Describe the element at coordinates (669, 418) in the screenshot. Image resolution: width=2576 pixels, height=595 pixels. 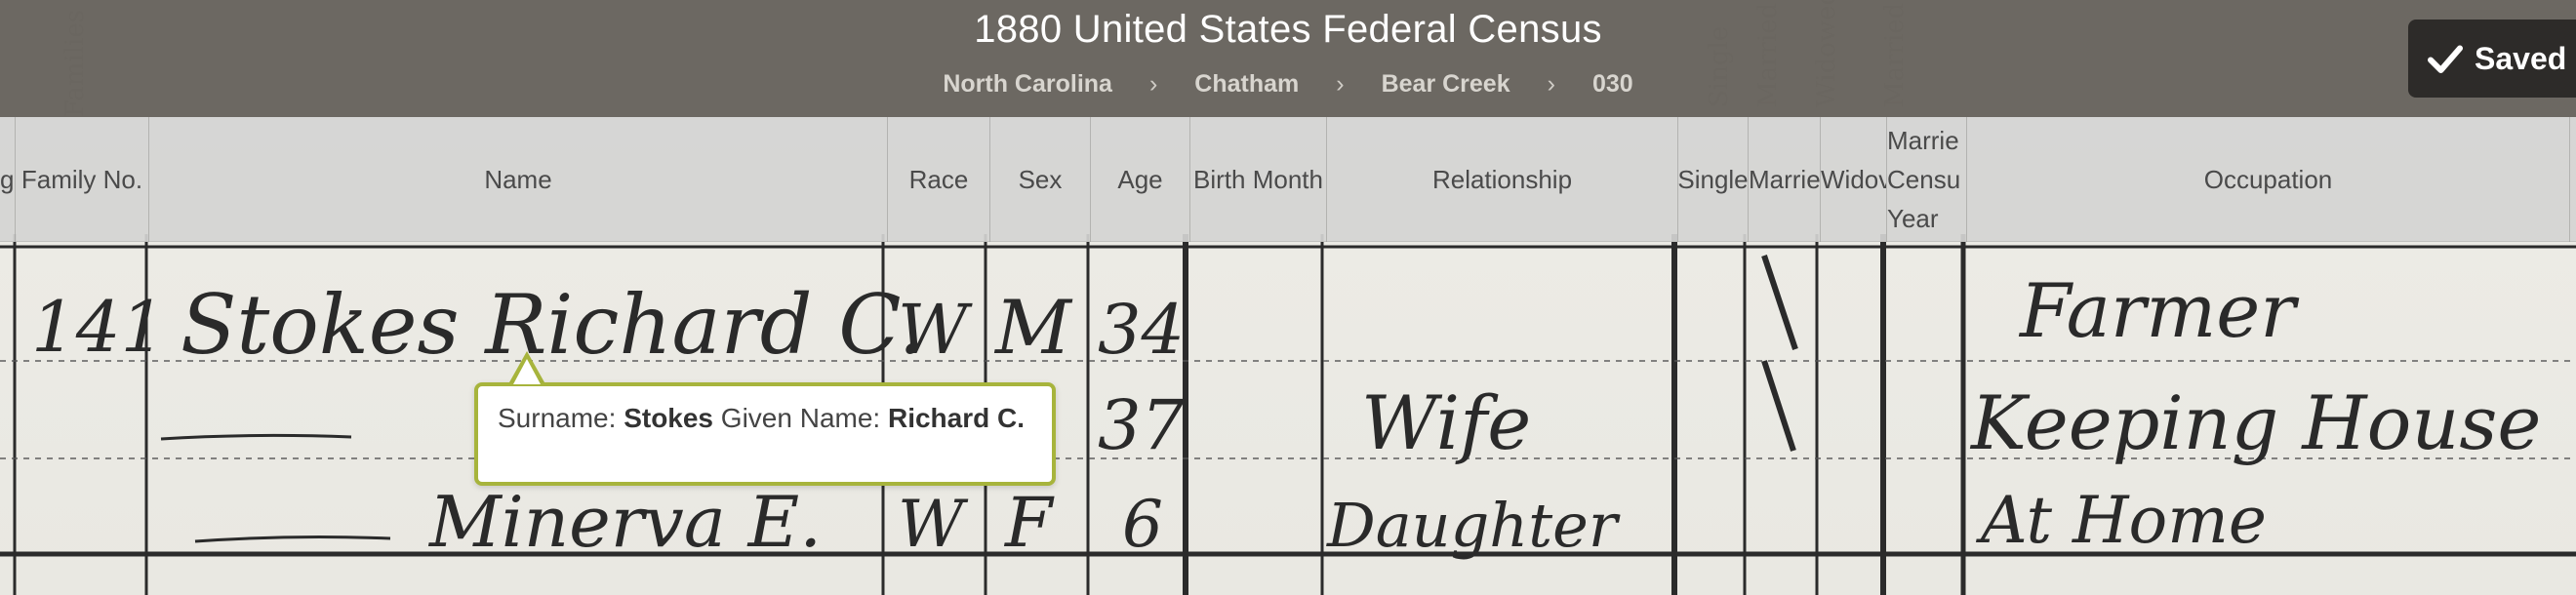
I see `tooltip-surname: Stokes` at that location.